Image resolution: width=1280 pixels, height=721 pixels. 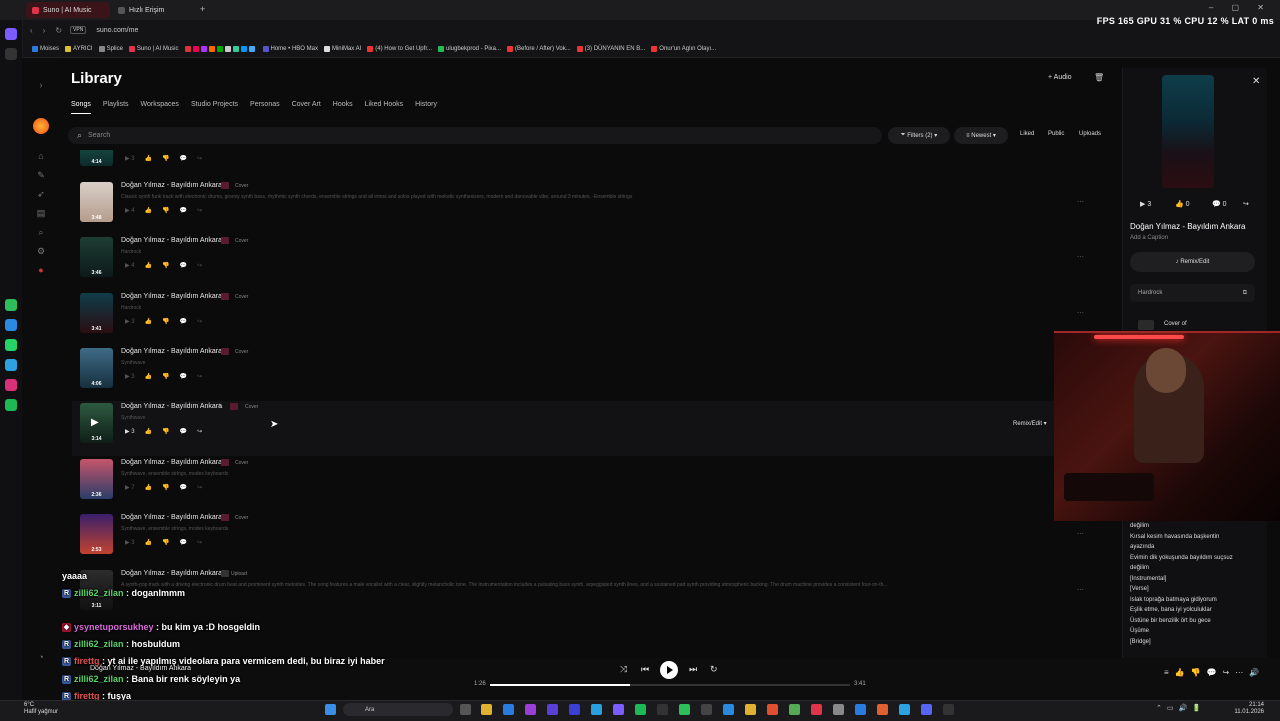 What do you see at coordinates (384, 107) in the screenshot?
I see `tab-liked-hooks: Liked Hooks` at bounding box center [384, 107].